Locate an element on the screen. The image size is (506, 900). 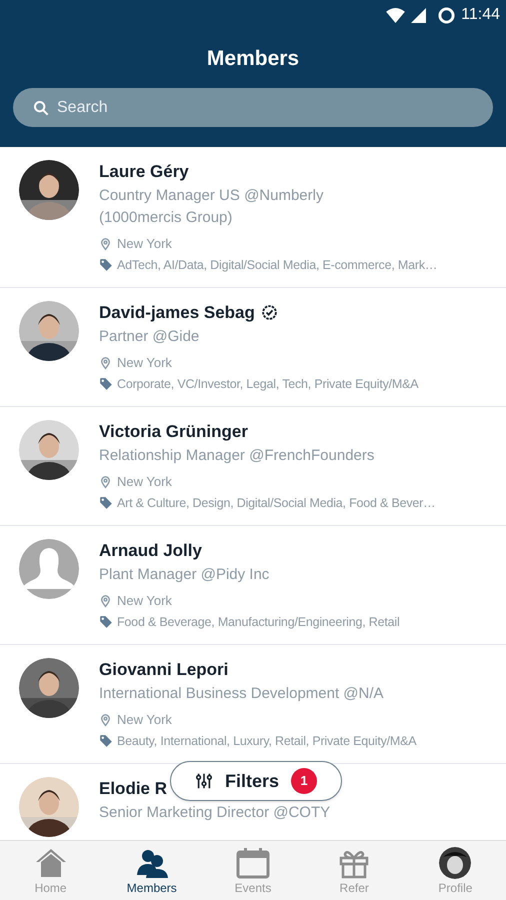
member-name: Victoria Grüninger is located at coordinates (173, 432).